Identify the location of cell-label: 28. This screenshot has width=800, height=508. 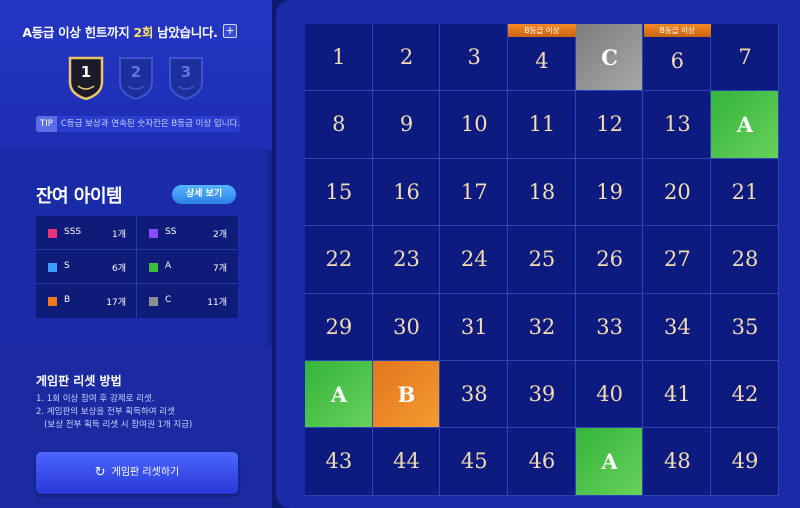
(745, 259).